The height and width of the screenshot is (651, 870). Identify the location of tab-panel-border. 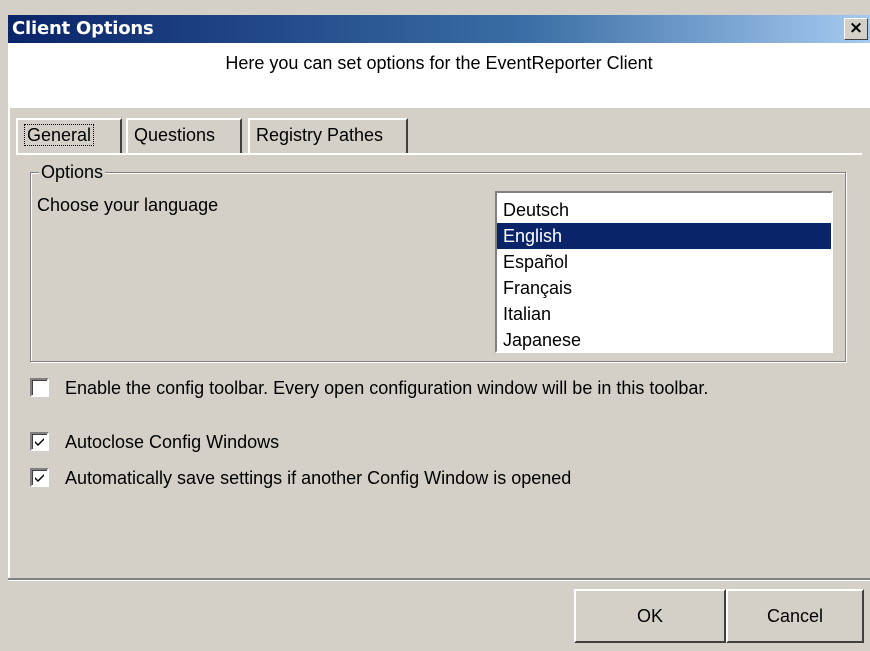
(439, 154).